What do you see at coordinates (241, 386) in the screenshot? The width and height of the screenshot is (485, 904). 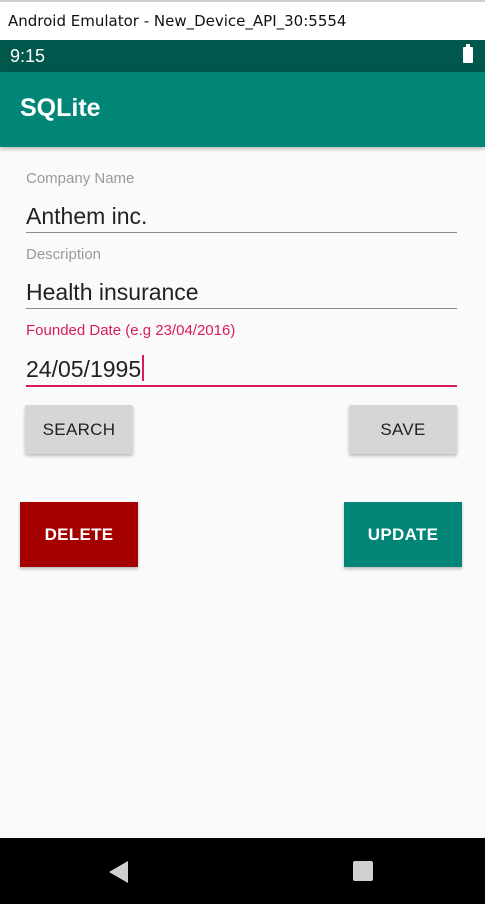 I see `founded-date-underline` at bounding box center [241, 386].